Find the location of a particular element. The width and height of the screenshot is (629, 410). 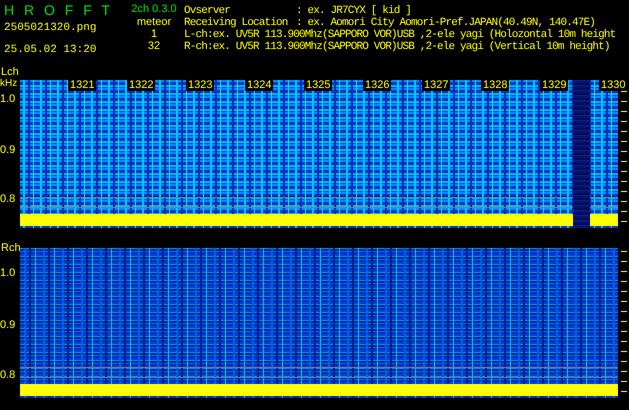

info-value: : ex. JR7CYX [ kid ] is located at coordinates (354, 11).